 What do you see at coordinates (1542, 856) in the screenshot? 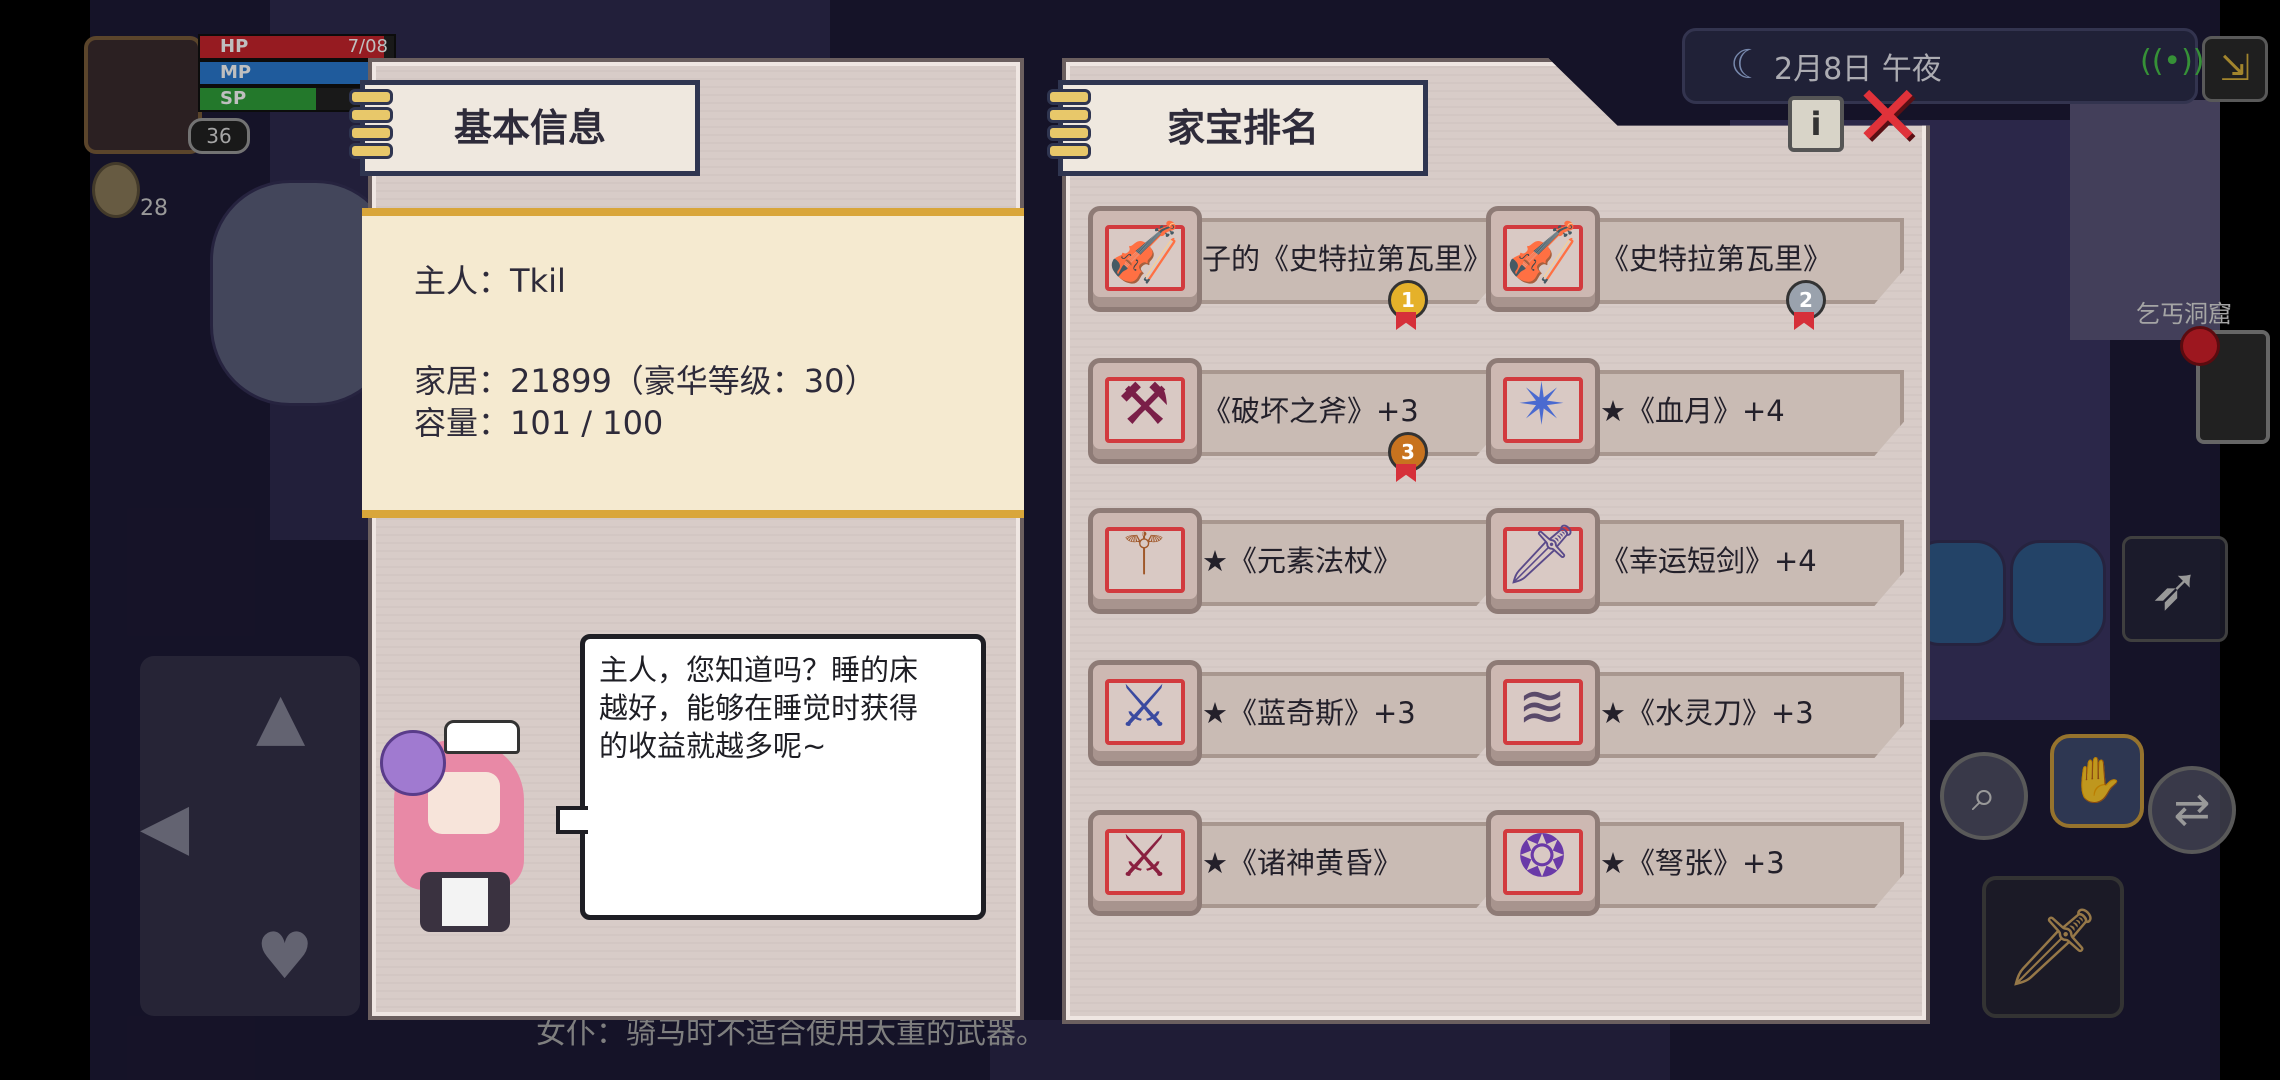
I see `amulet-icon: ❂` at bounding box center [1542, 856].